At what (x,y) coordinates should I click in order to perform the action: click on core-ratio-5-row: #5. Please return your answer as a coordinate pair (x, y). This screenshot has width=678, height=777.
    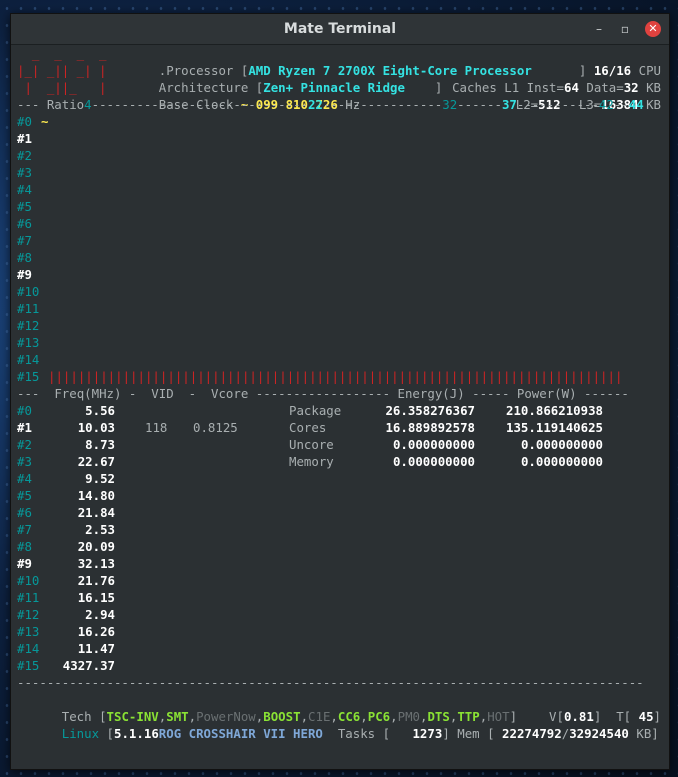
    Looking at the image, I should click on (24, 206).